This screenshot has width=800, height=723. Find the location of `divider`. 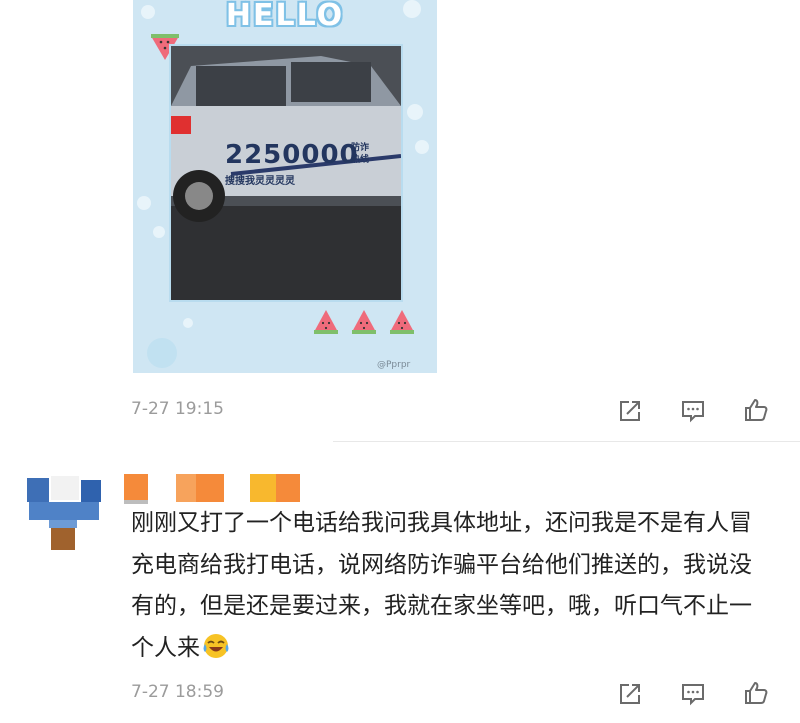

divider is located at coordinates (566, 441).